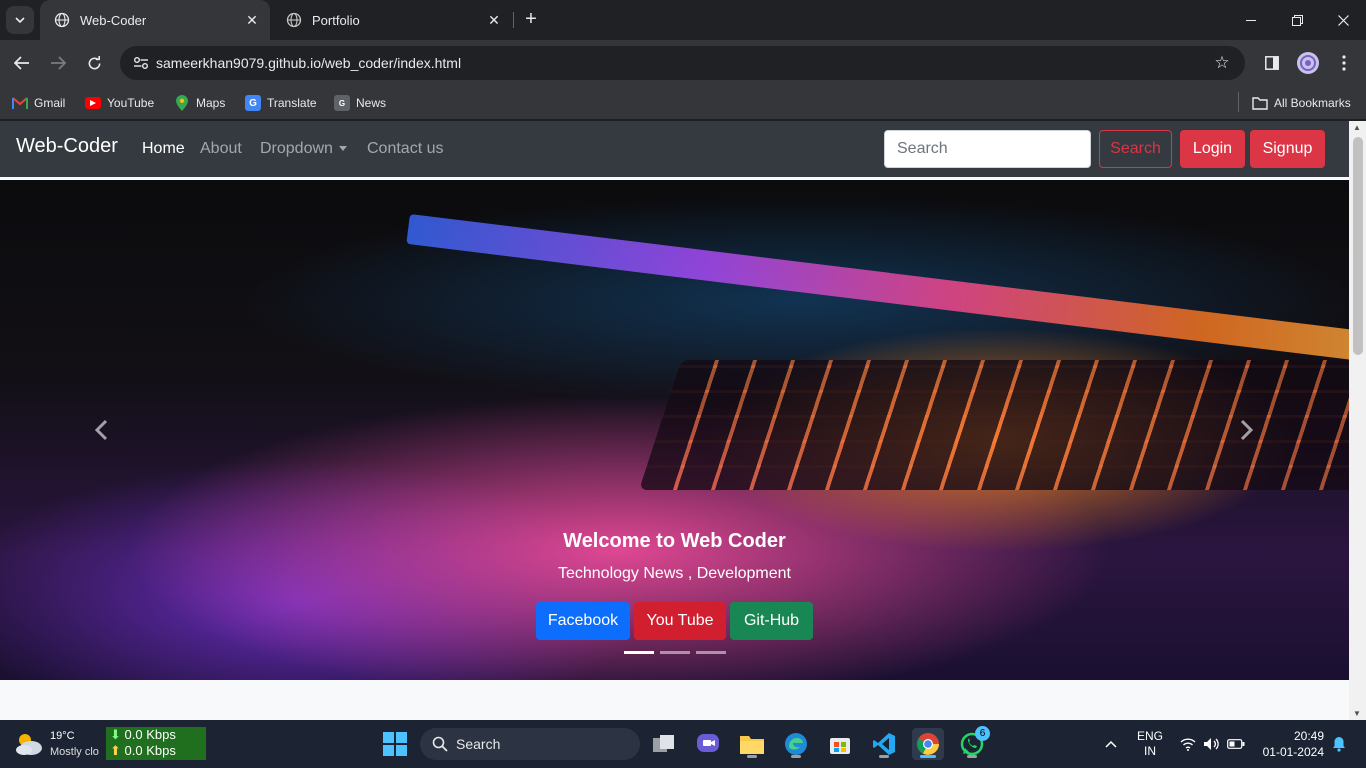  What do you see at coordinates (1357, 420) in the screenshot?
I see `page-scrollbar: ▲ ▼` at bounding box center [1357, 420].